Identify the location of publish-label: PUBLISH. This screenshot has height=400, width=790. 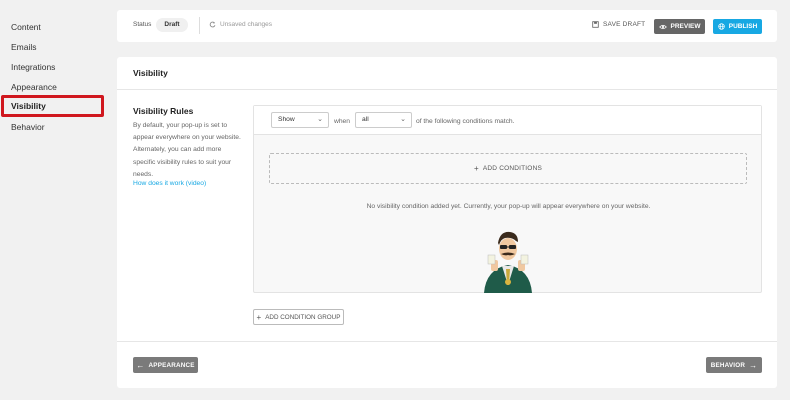
(743, 26).